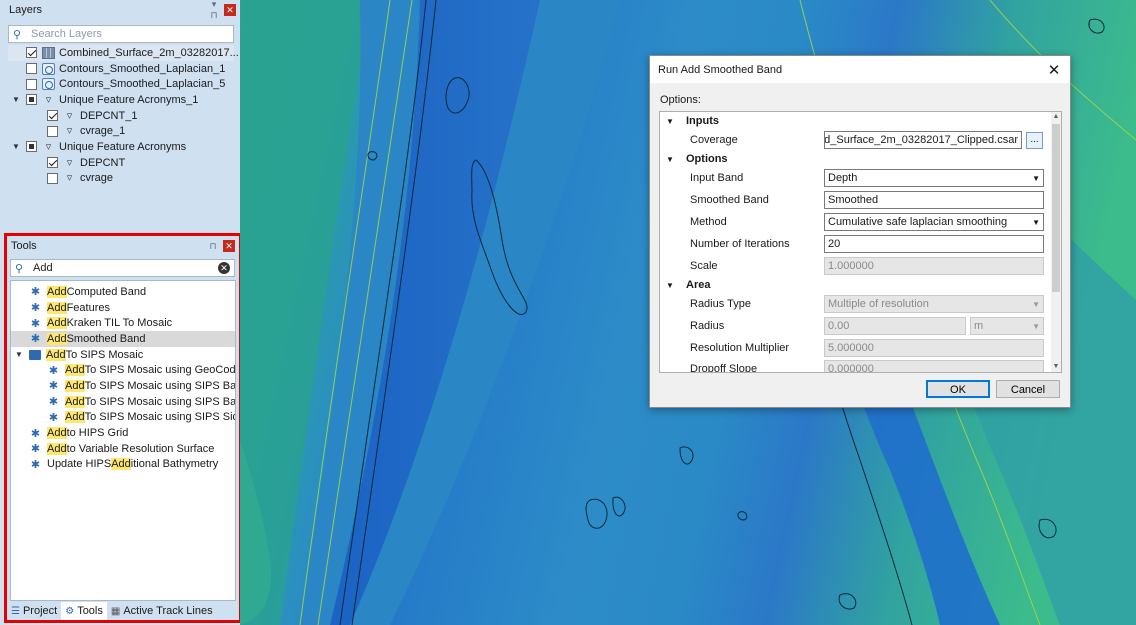 The height and width of the screenshot is (625, 1136). I want to click on option-iterations: Number of Iterations 20, so click(856, 244).